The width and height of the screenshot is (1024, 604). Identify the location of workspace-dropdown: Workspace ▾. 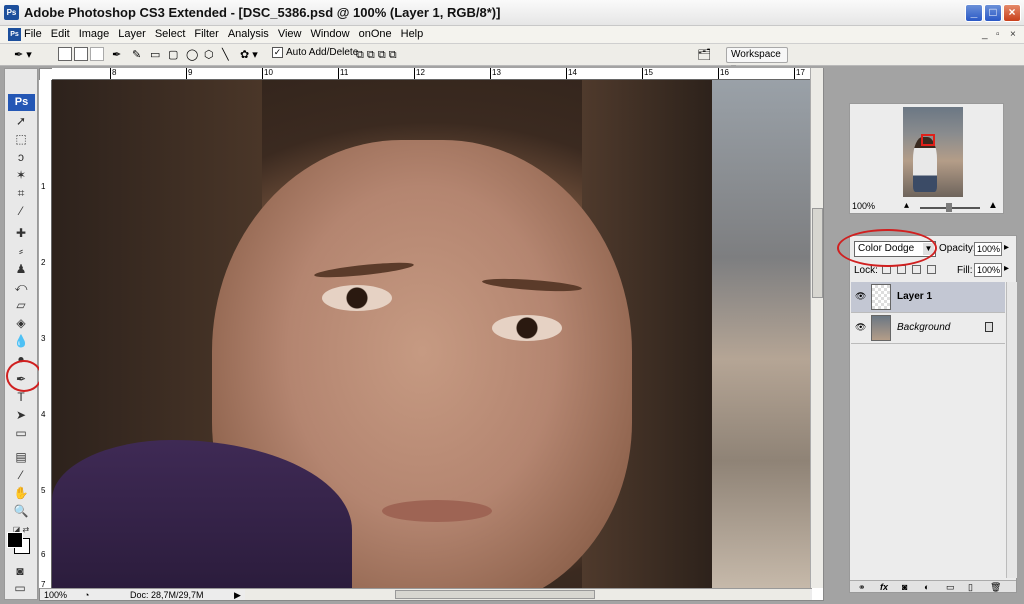
(757, 60).